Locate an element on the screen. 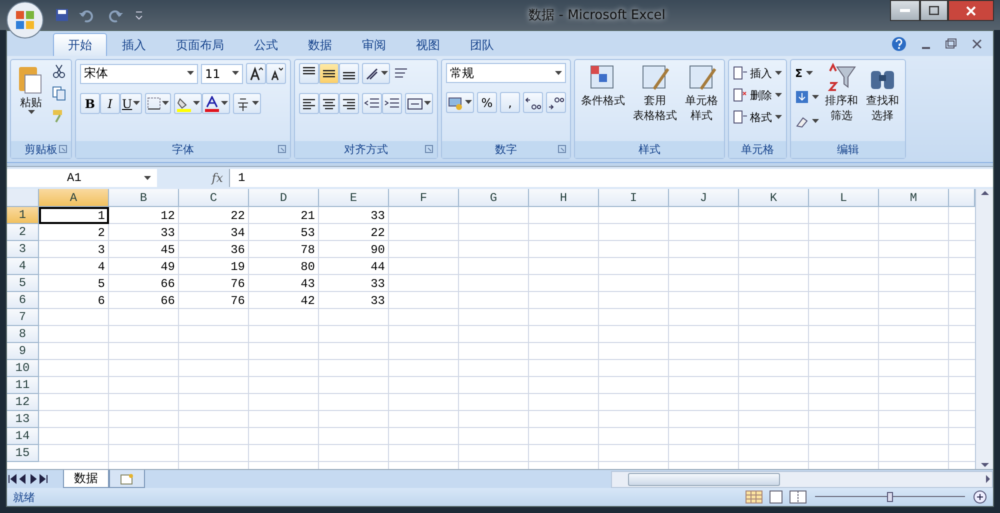 This screenshot has height=513, width=1000. column-header: L is located at coordinates (844, 198).